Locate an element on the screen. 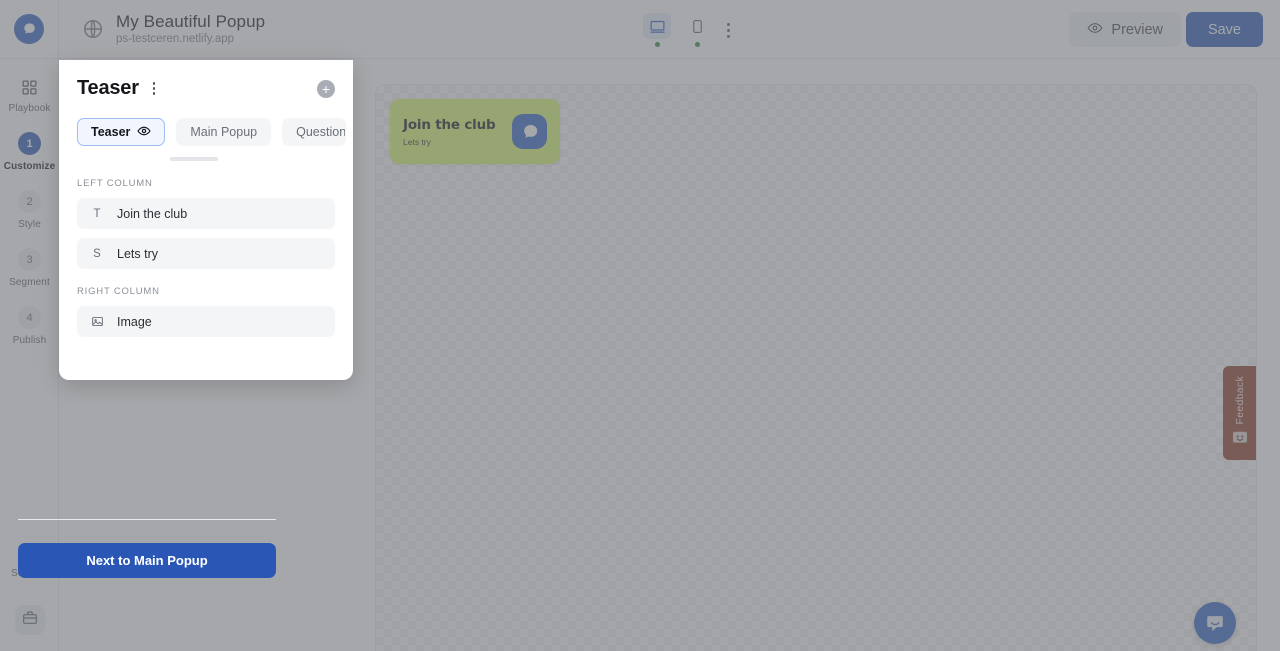 Image resolution: width=1280 pixels, height=651 pixels. step-number-2: 2 is located at coordinates (29, 201).